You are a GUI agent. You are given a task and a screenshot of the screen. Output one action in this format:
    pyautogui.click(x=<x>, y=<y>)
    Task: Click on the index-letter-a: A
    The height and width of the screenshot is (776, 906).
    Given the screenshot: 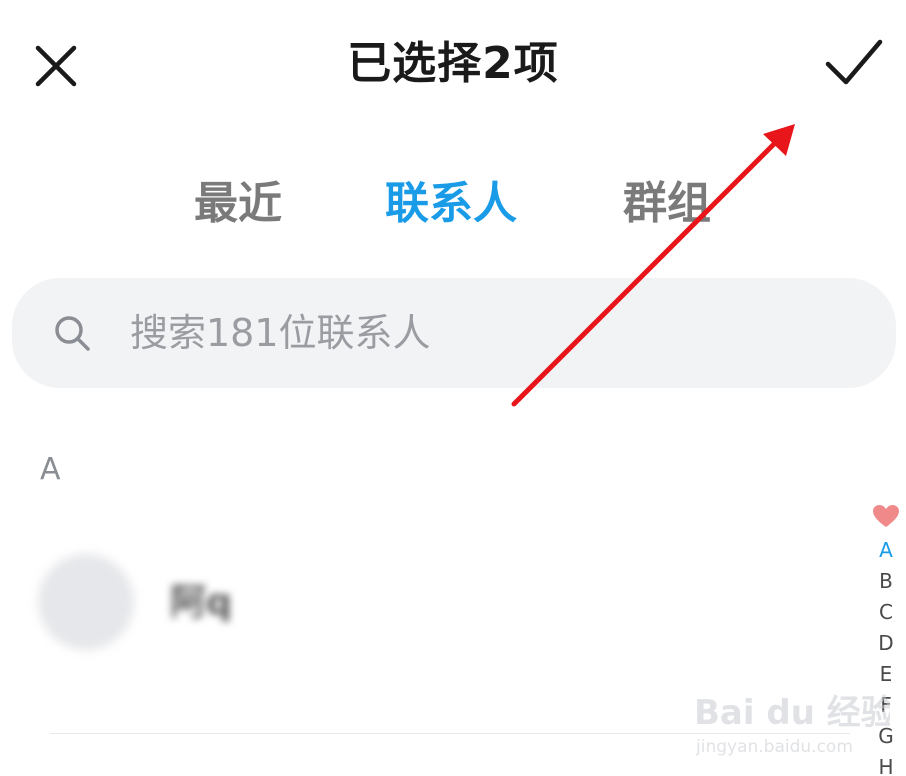 What is the action you would take?
    pyautogui.click(x=886, y=550)
    